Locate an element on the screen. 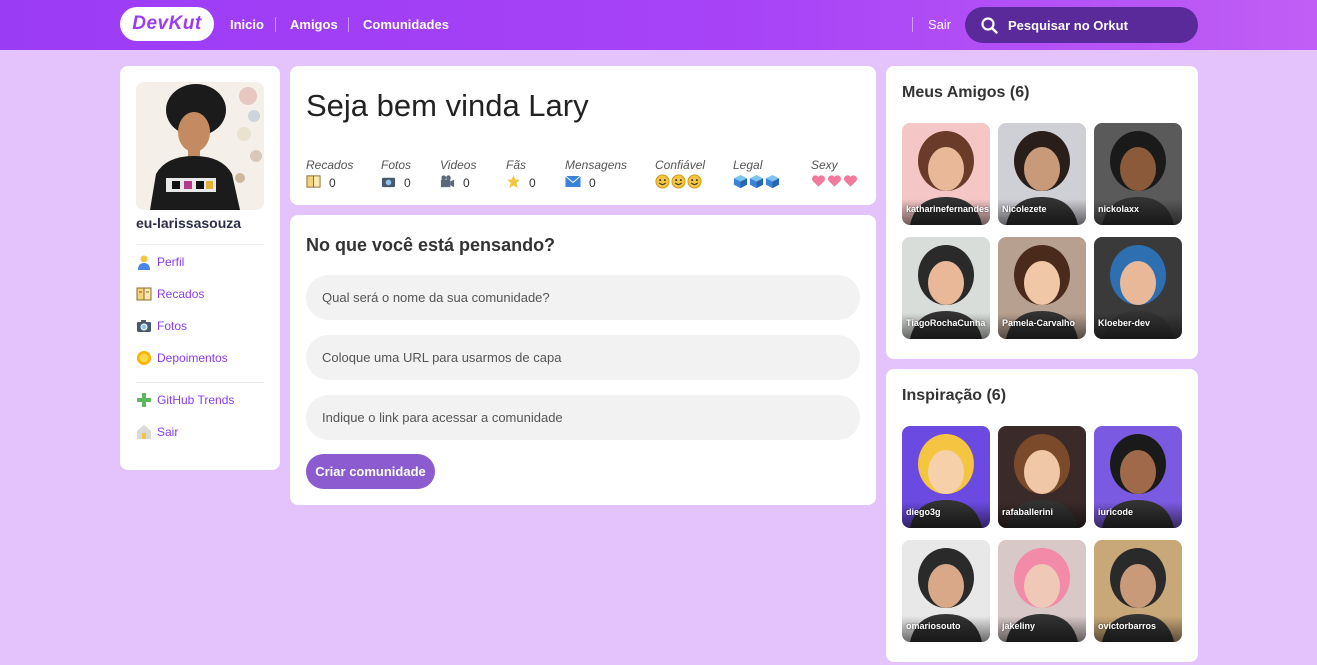 This screenshot has width=1317, height=665. friend-tile: katharinefernandes is located at coordinates (946, 174).